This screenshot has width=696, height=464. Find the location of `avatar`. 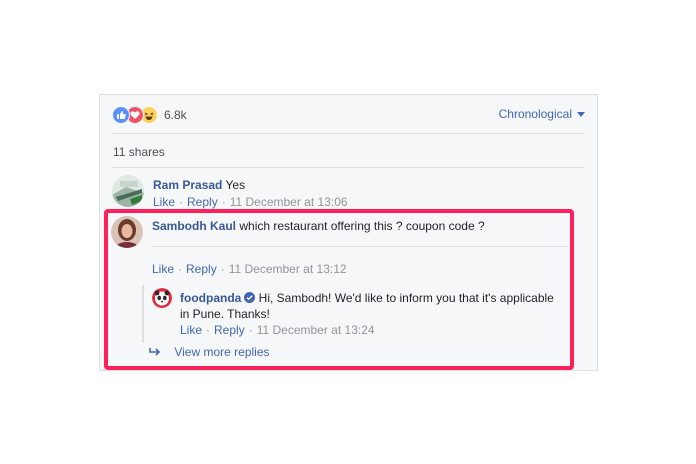

avatar is located at coordinates (128, 191).